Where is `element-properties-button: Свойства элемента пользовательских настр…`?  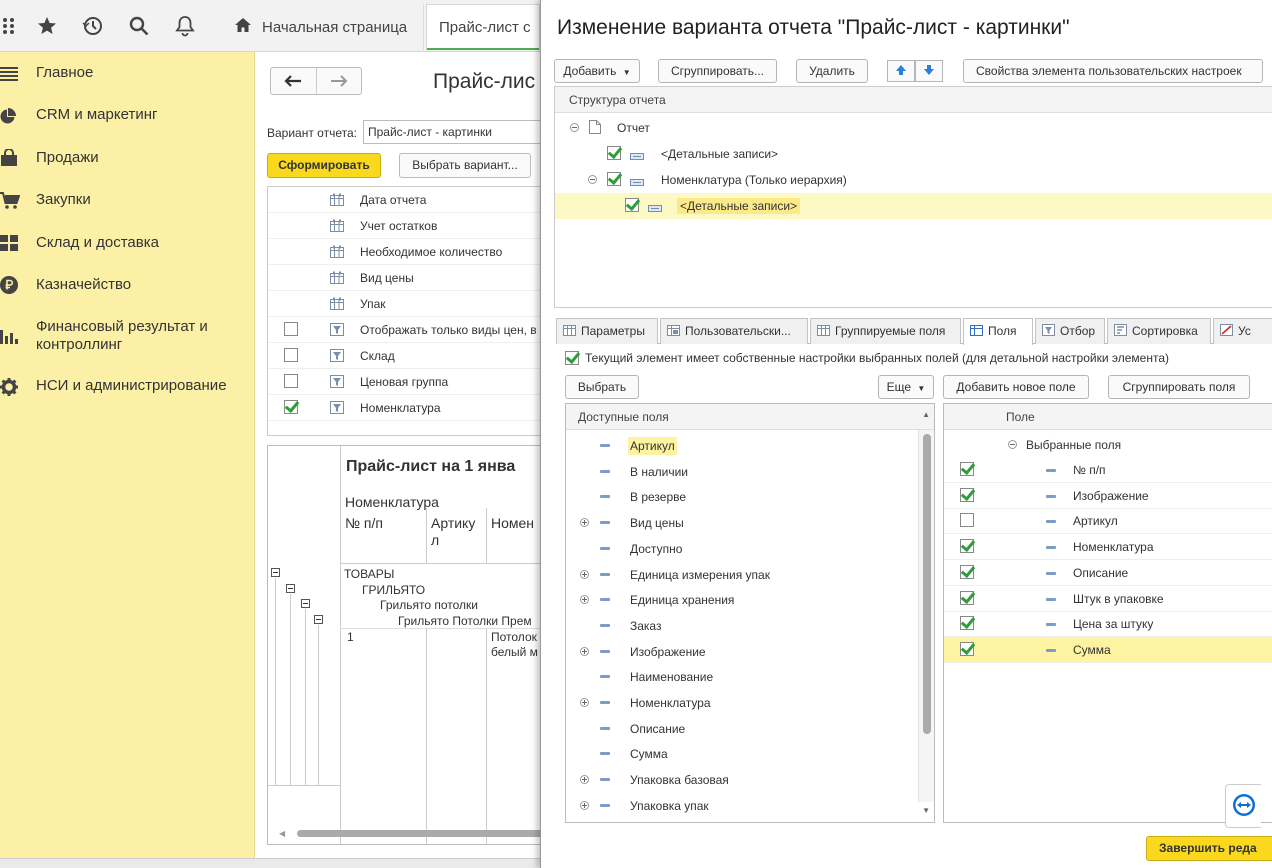
element-properties-button: Свойства элемента пользовательских настр… is located at coordinates (1113, 71).